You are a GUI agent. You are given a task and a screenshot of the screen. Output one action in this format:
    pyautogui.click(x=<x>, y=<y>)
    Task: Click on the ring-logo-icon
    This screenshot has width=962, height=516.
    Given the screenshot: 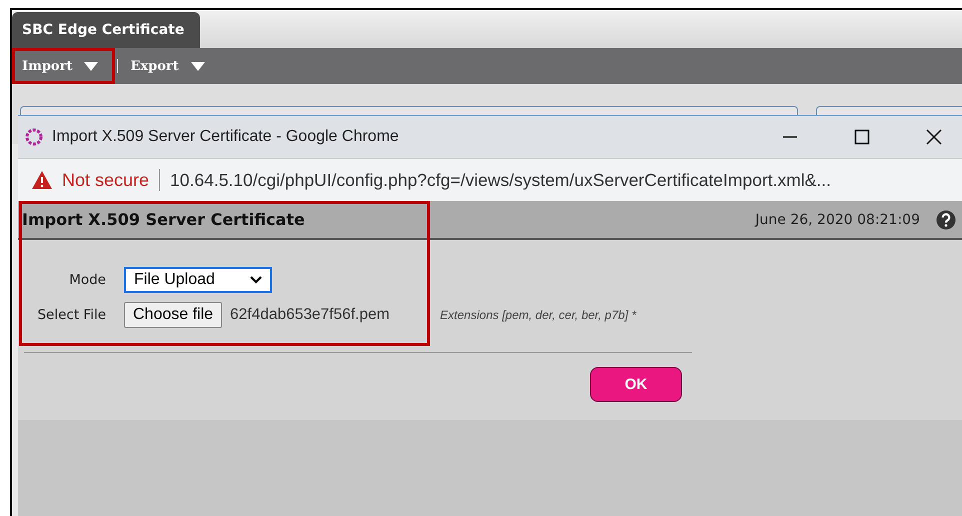 What is the action you would take?
    pyautogui.click(x=34, y=137)
    